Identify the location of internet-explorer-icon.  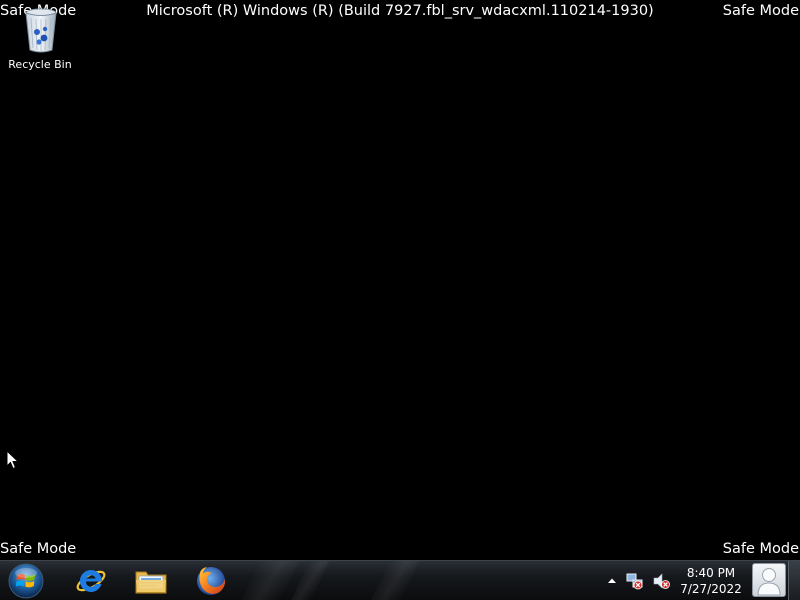
(91, 580).